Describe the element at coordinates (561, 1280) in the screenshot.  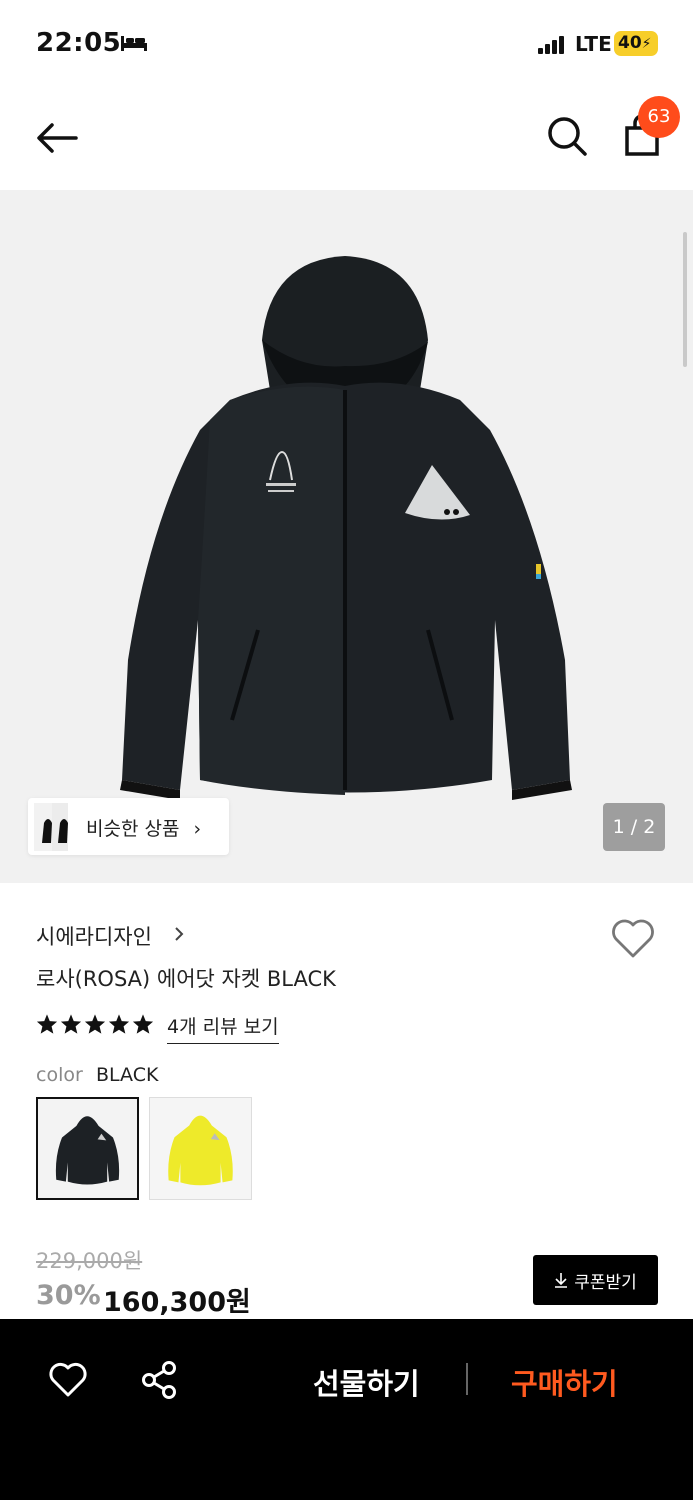
I see `download-icon` at that location.